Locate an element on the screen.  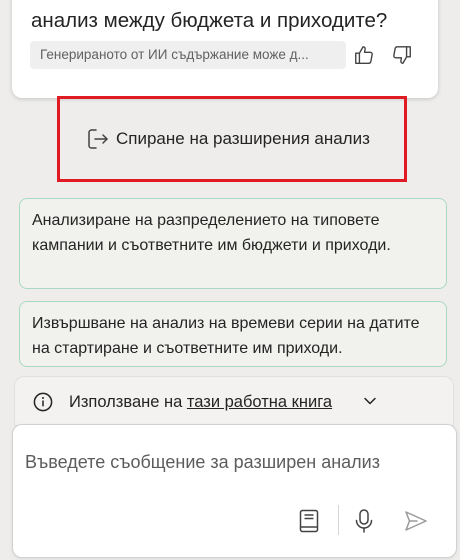
notebook-button is located at coordinates (309, 521).